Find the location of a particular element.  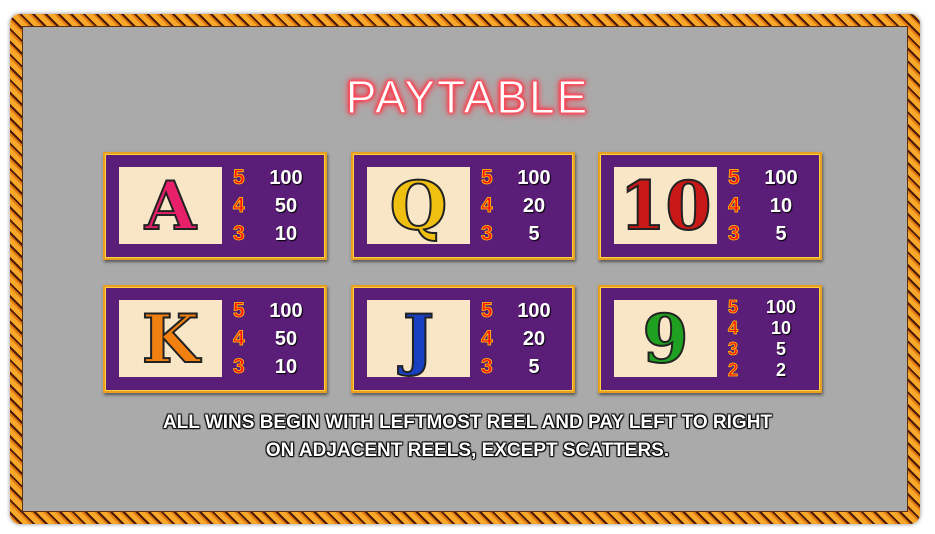

symbol-10-icon: 10 is located at coordinates (665, 206).